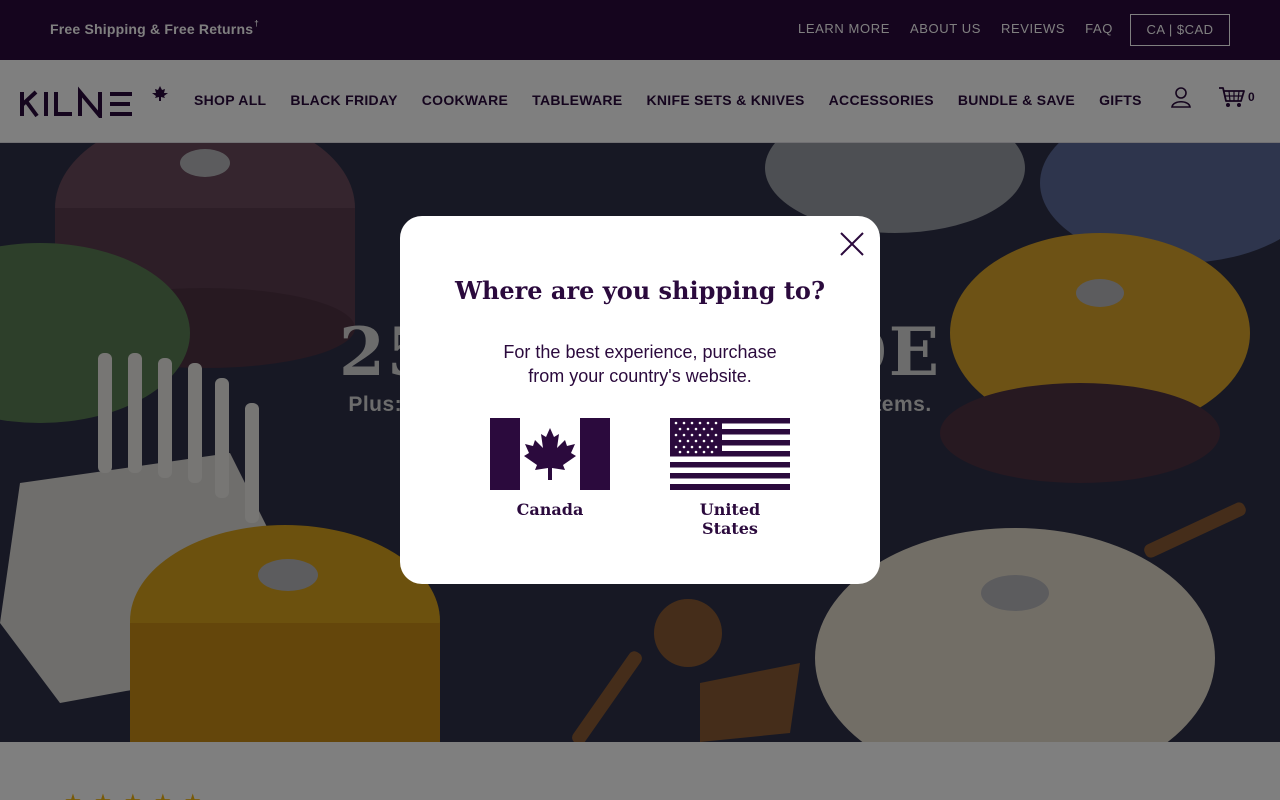  I want to click on canada-label: Canada, so click(550, 509).